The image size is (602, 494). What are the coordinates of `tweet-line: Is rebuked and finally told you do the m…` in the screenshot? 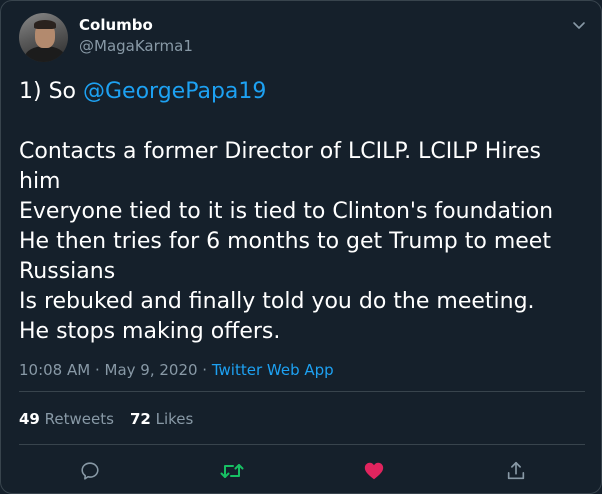 It's located at (277, 301).